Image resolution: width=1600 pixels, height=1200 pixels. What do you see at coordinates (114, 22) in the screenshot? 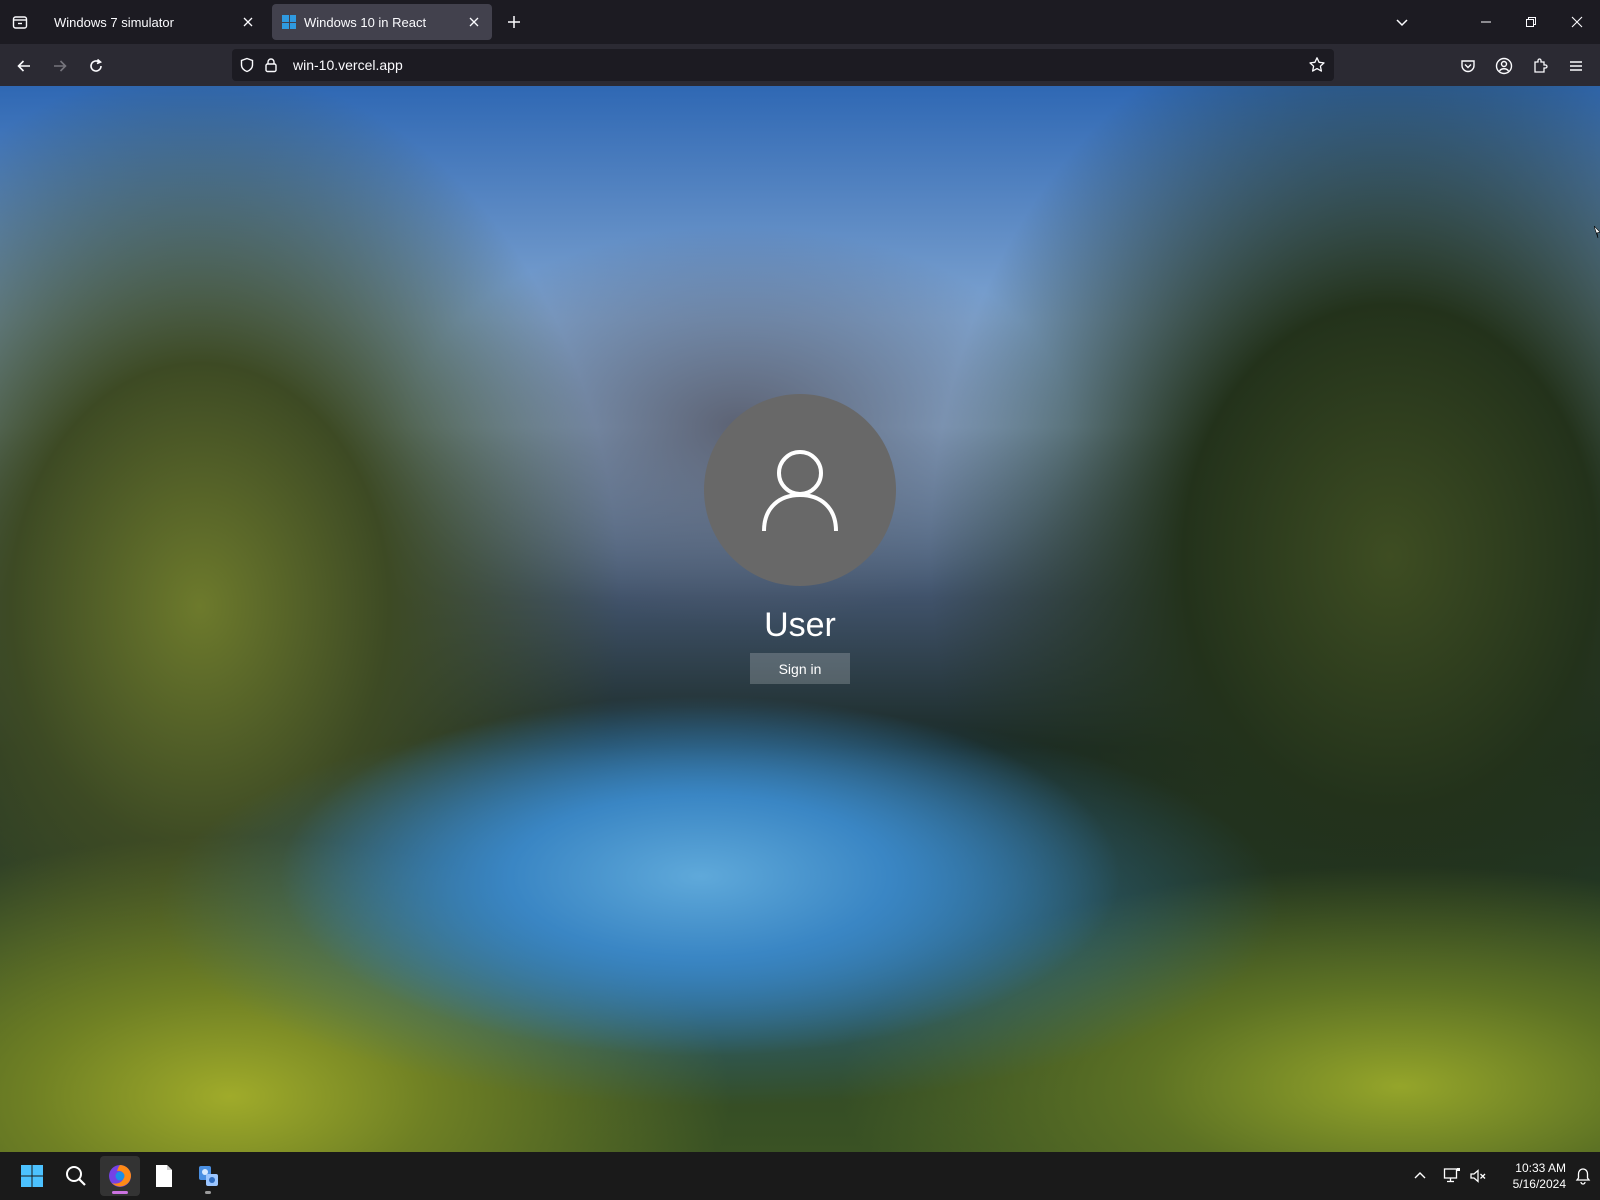
I see `tab-label: Windows 7 simulator` at bounding box center [114, 22].